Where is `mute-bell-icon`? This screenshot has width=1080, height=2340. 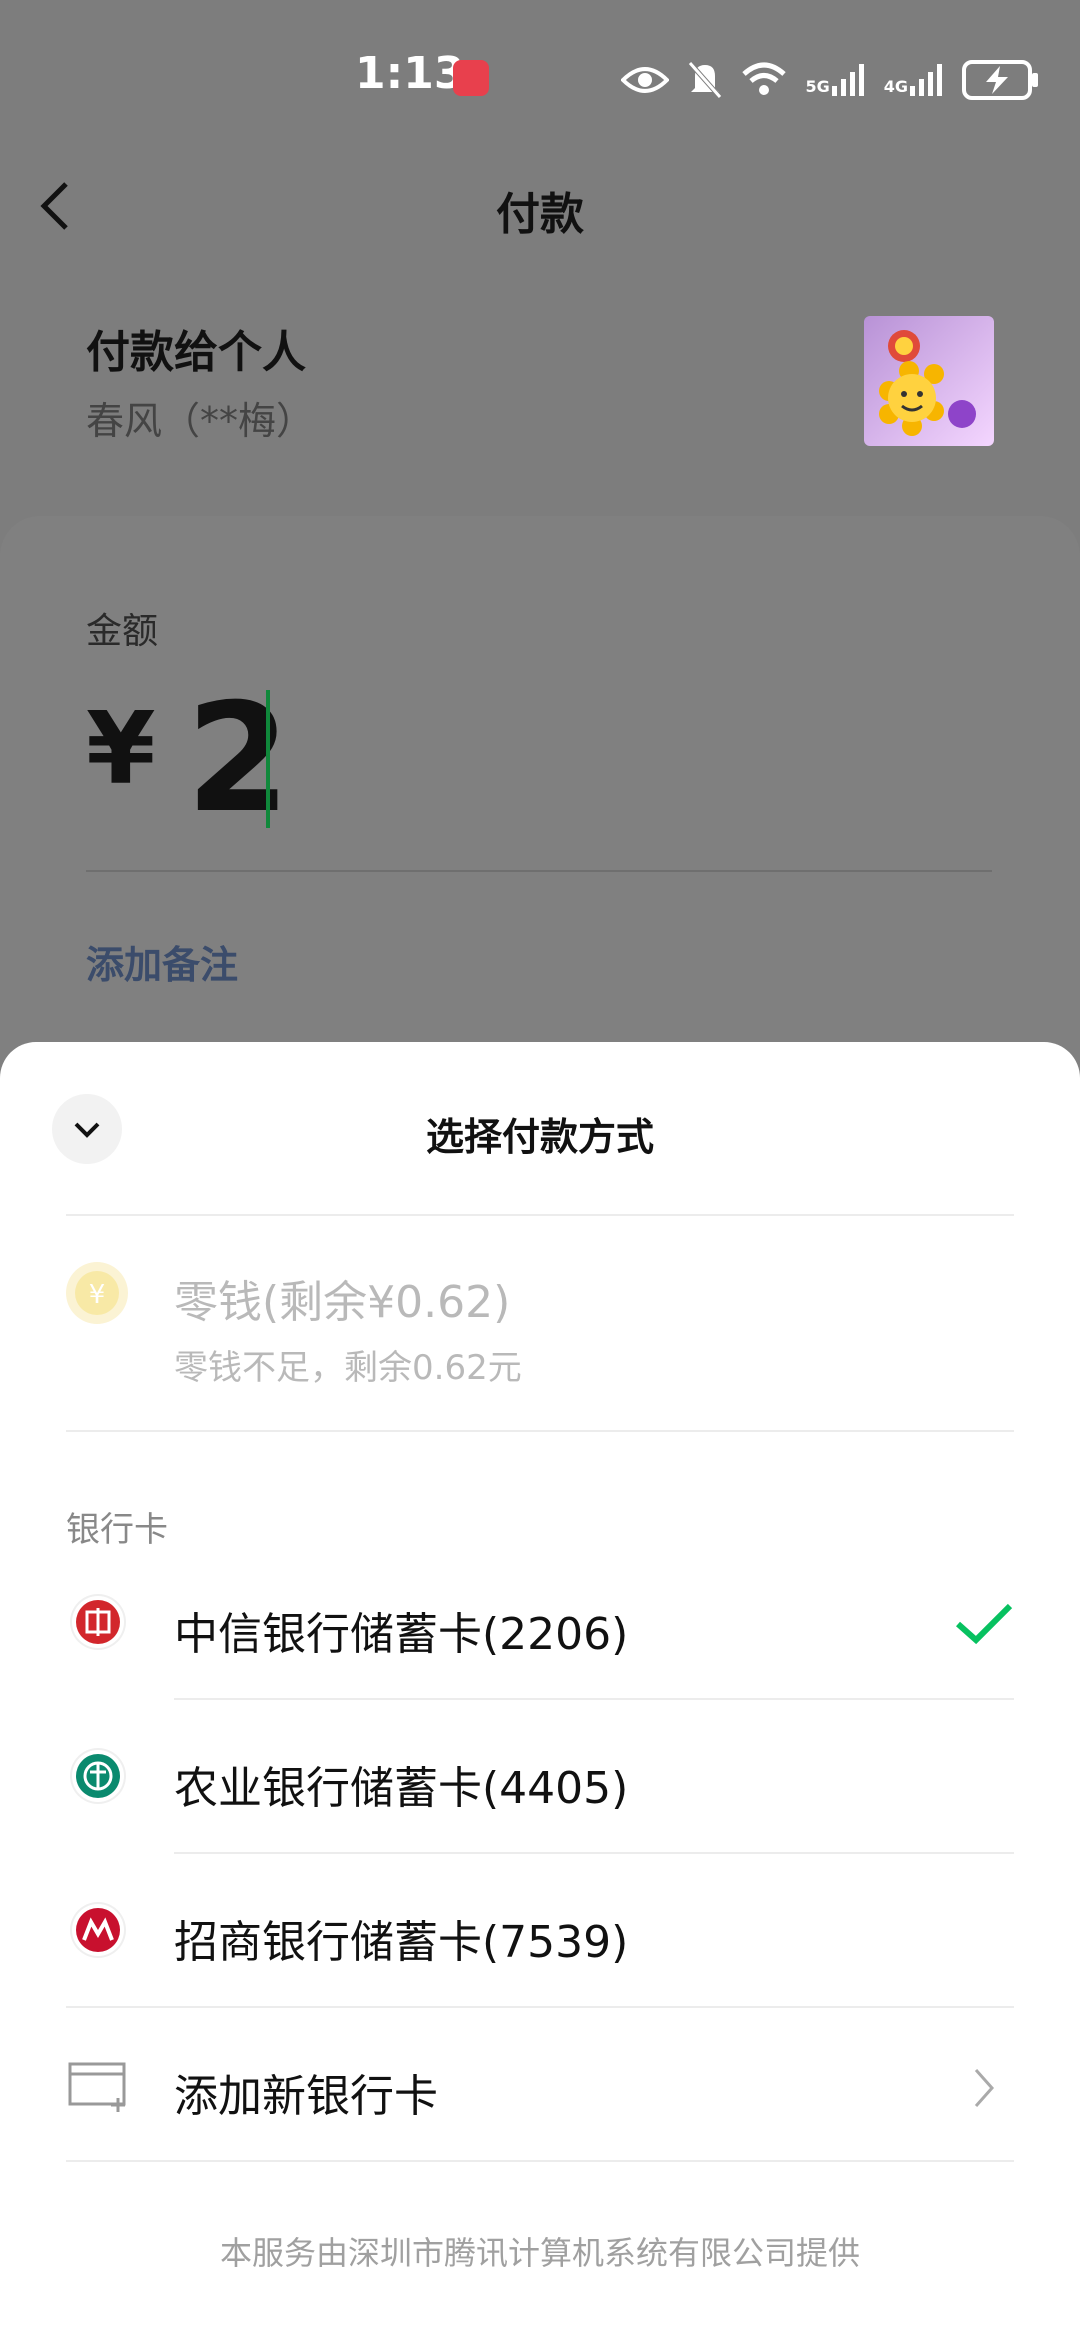 mute-bell-icon is located at coordinates (705, 80).